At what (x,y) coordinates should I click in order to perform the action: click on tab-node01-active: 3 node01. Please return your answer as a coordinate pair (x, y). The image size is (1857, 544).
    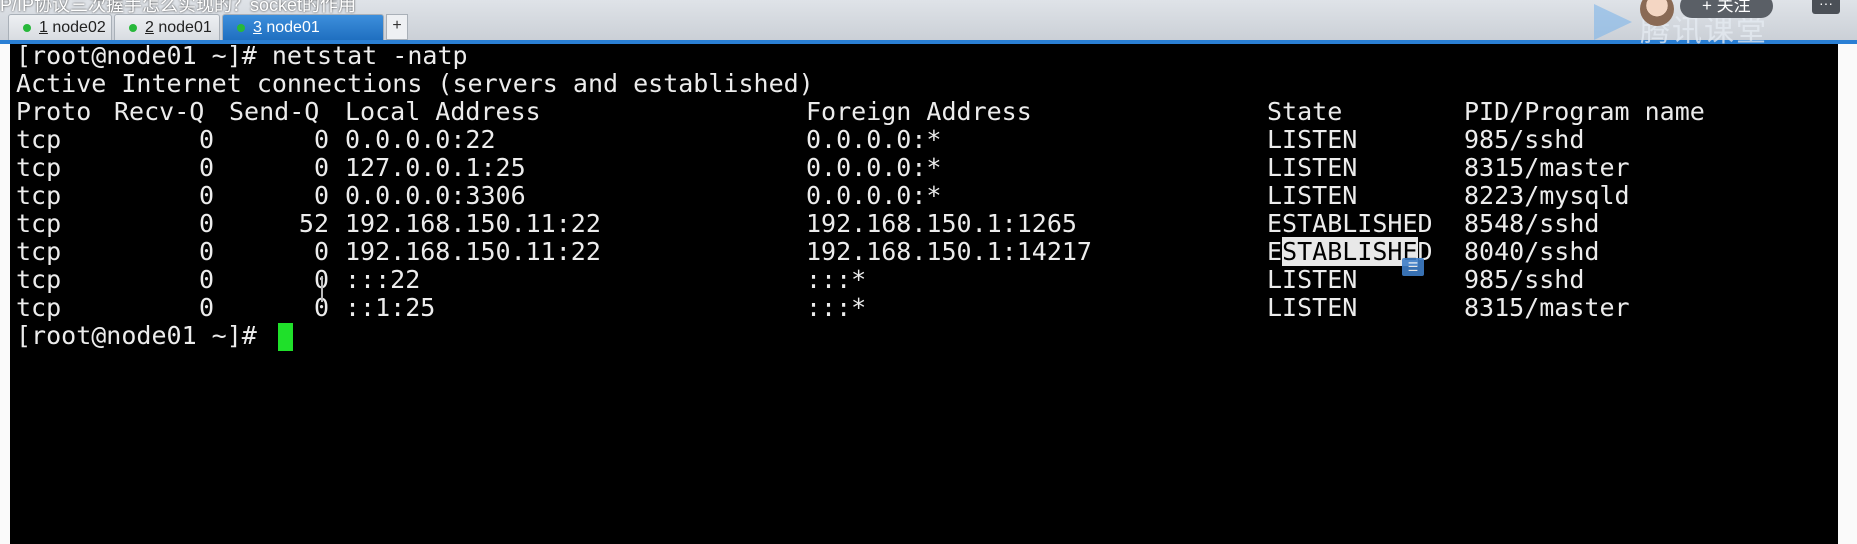
    Looking at the image, I should click on (303, 27).